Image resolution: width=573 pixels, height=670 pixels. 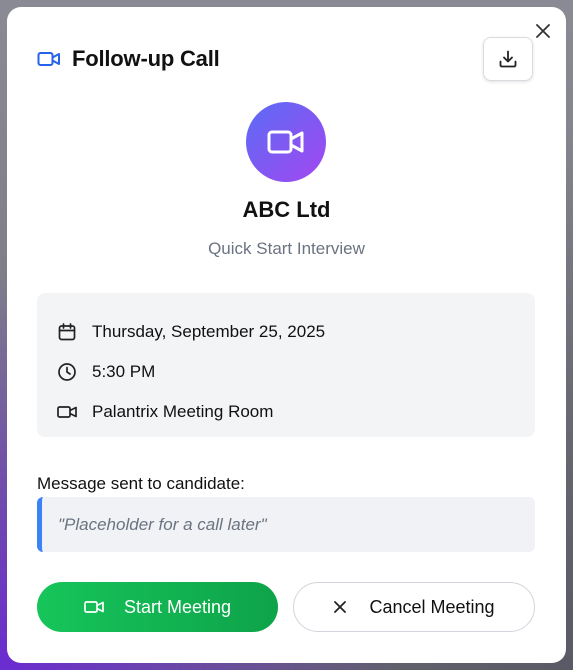 What do you see at coordinates (286, 524) in the screenshot?
I see `candidate-message: "Placeholder for a call later"` at bounding box center [286, 524].